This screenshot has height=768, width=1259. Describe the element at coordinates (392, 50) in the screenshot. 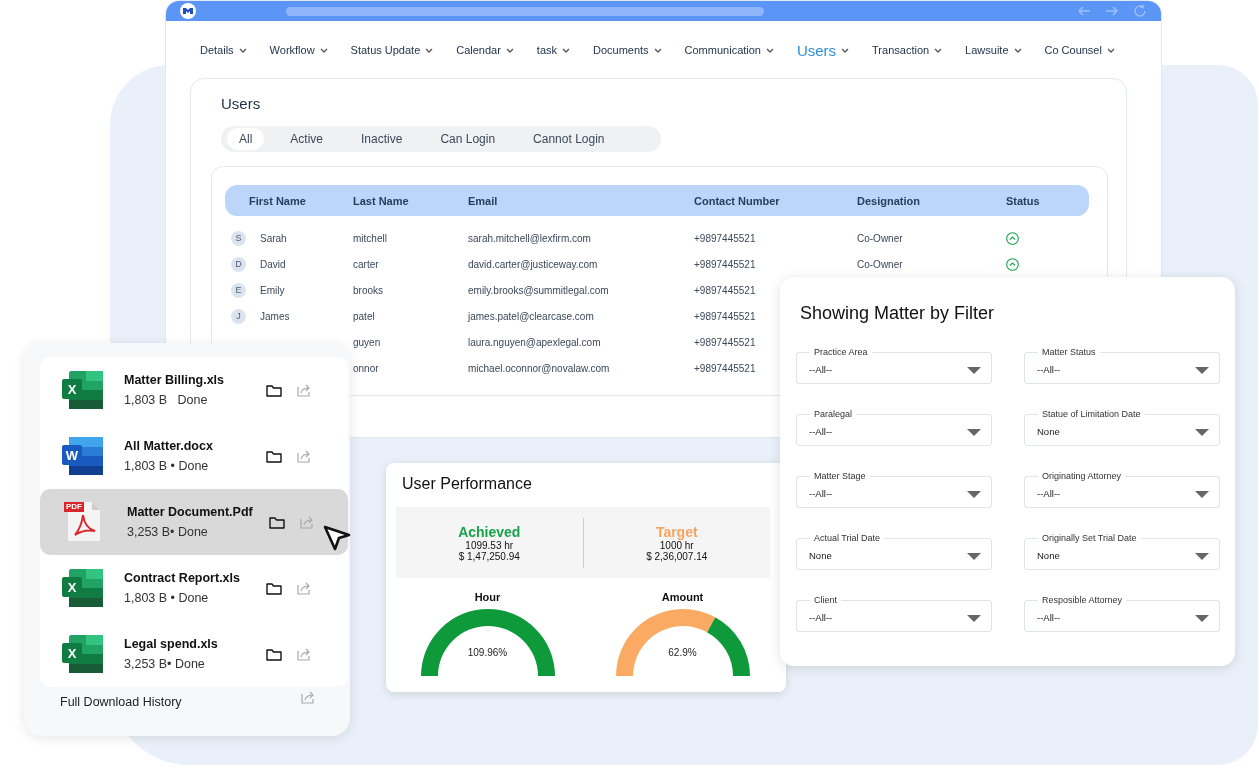

I see `nav-menu-item: Status Update` at that location.